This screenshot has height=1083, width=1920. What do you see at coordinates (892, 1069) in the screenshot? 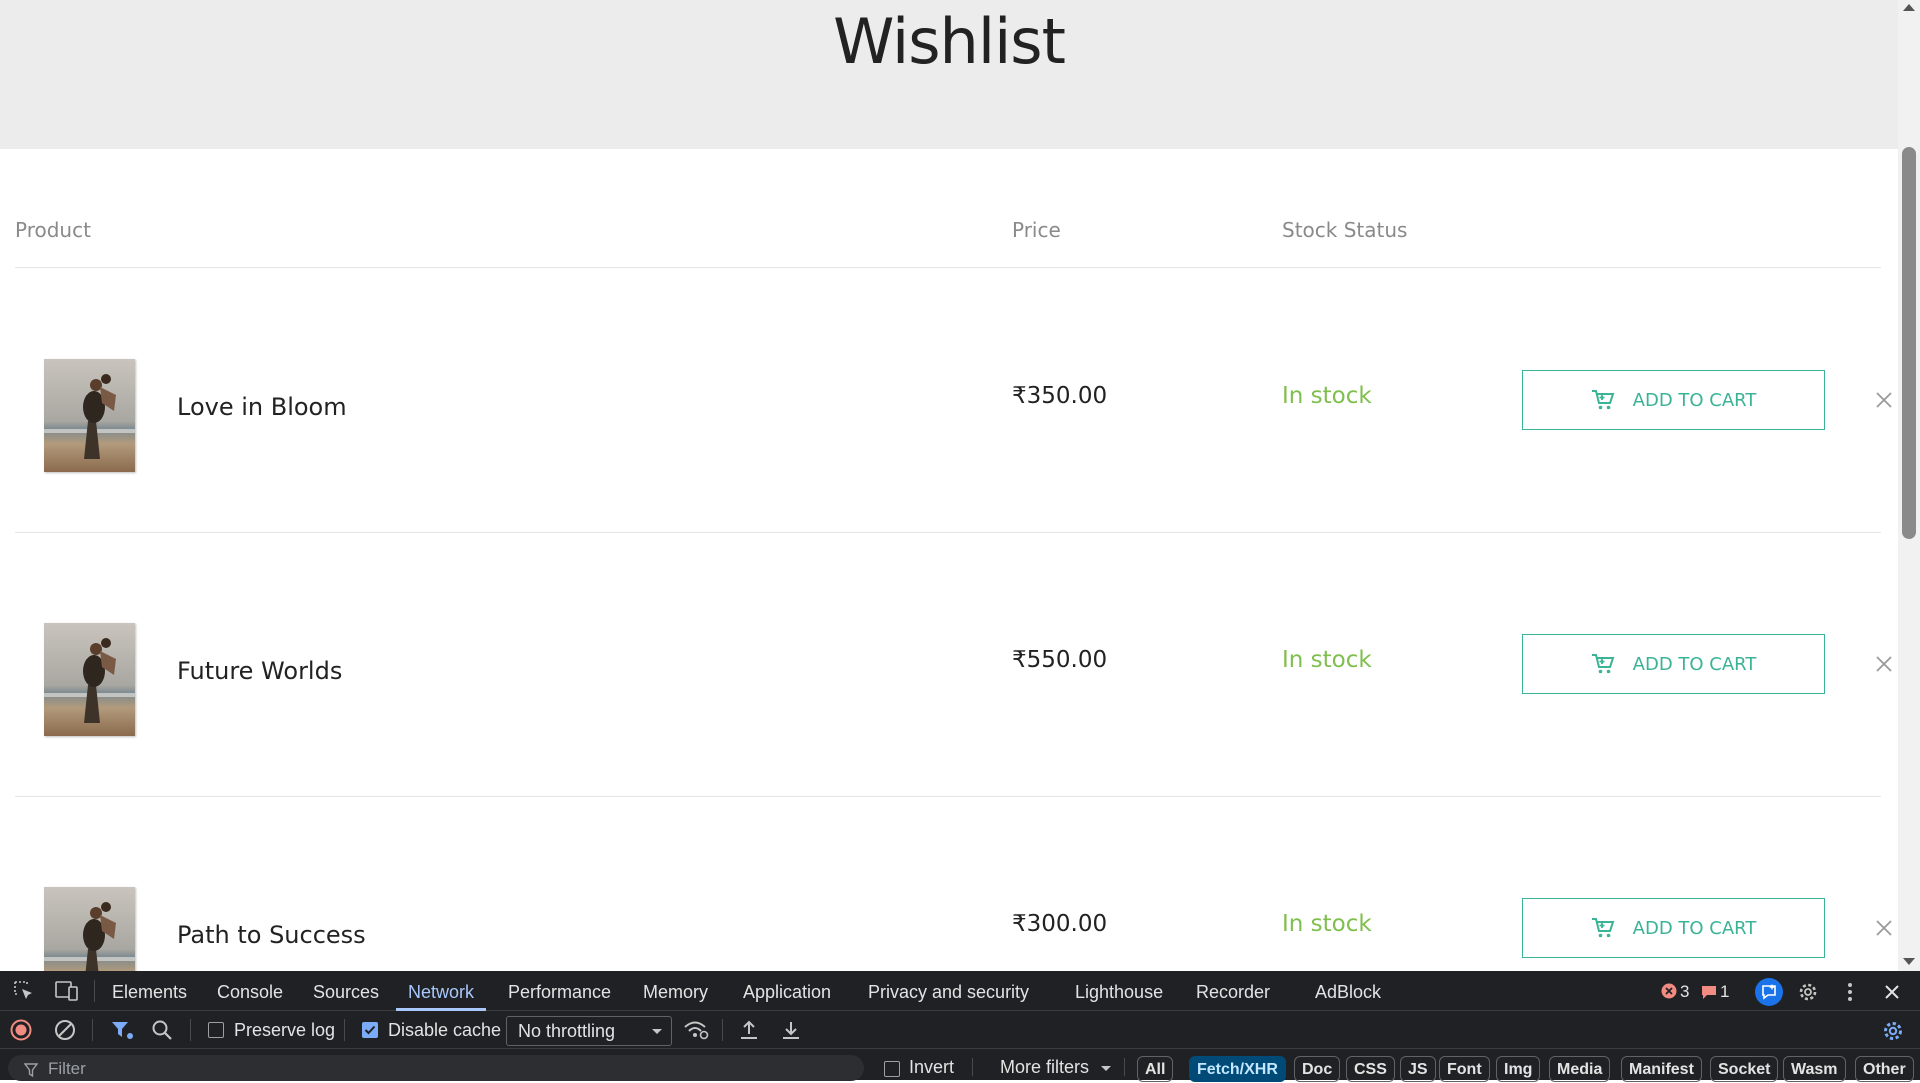
I see `invert-checkbox` at bounding box center [892, 1069].